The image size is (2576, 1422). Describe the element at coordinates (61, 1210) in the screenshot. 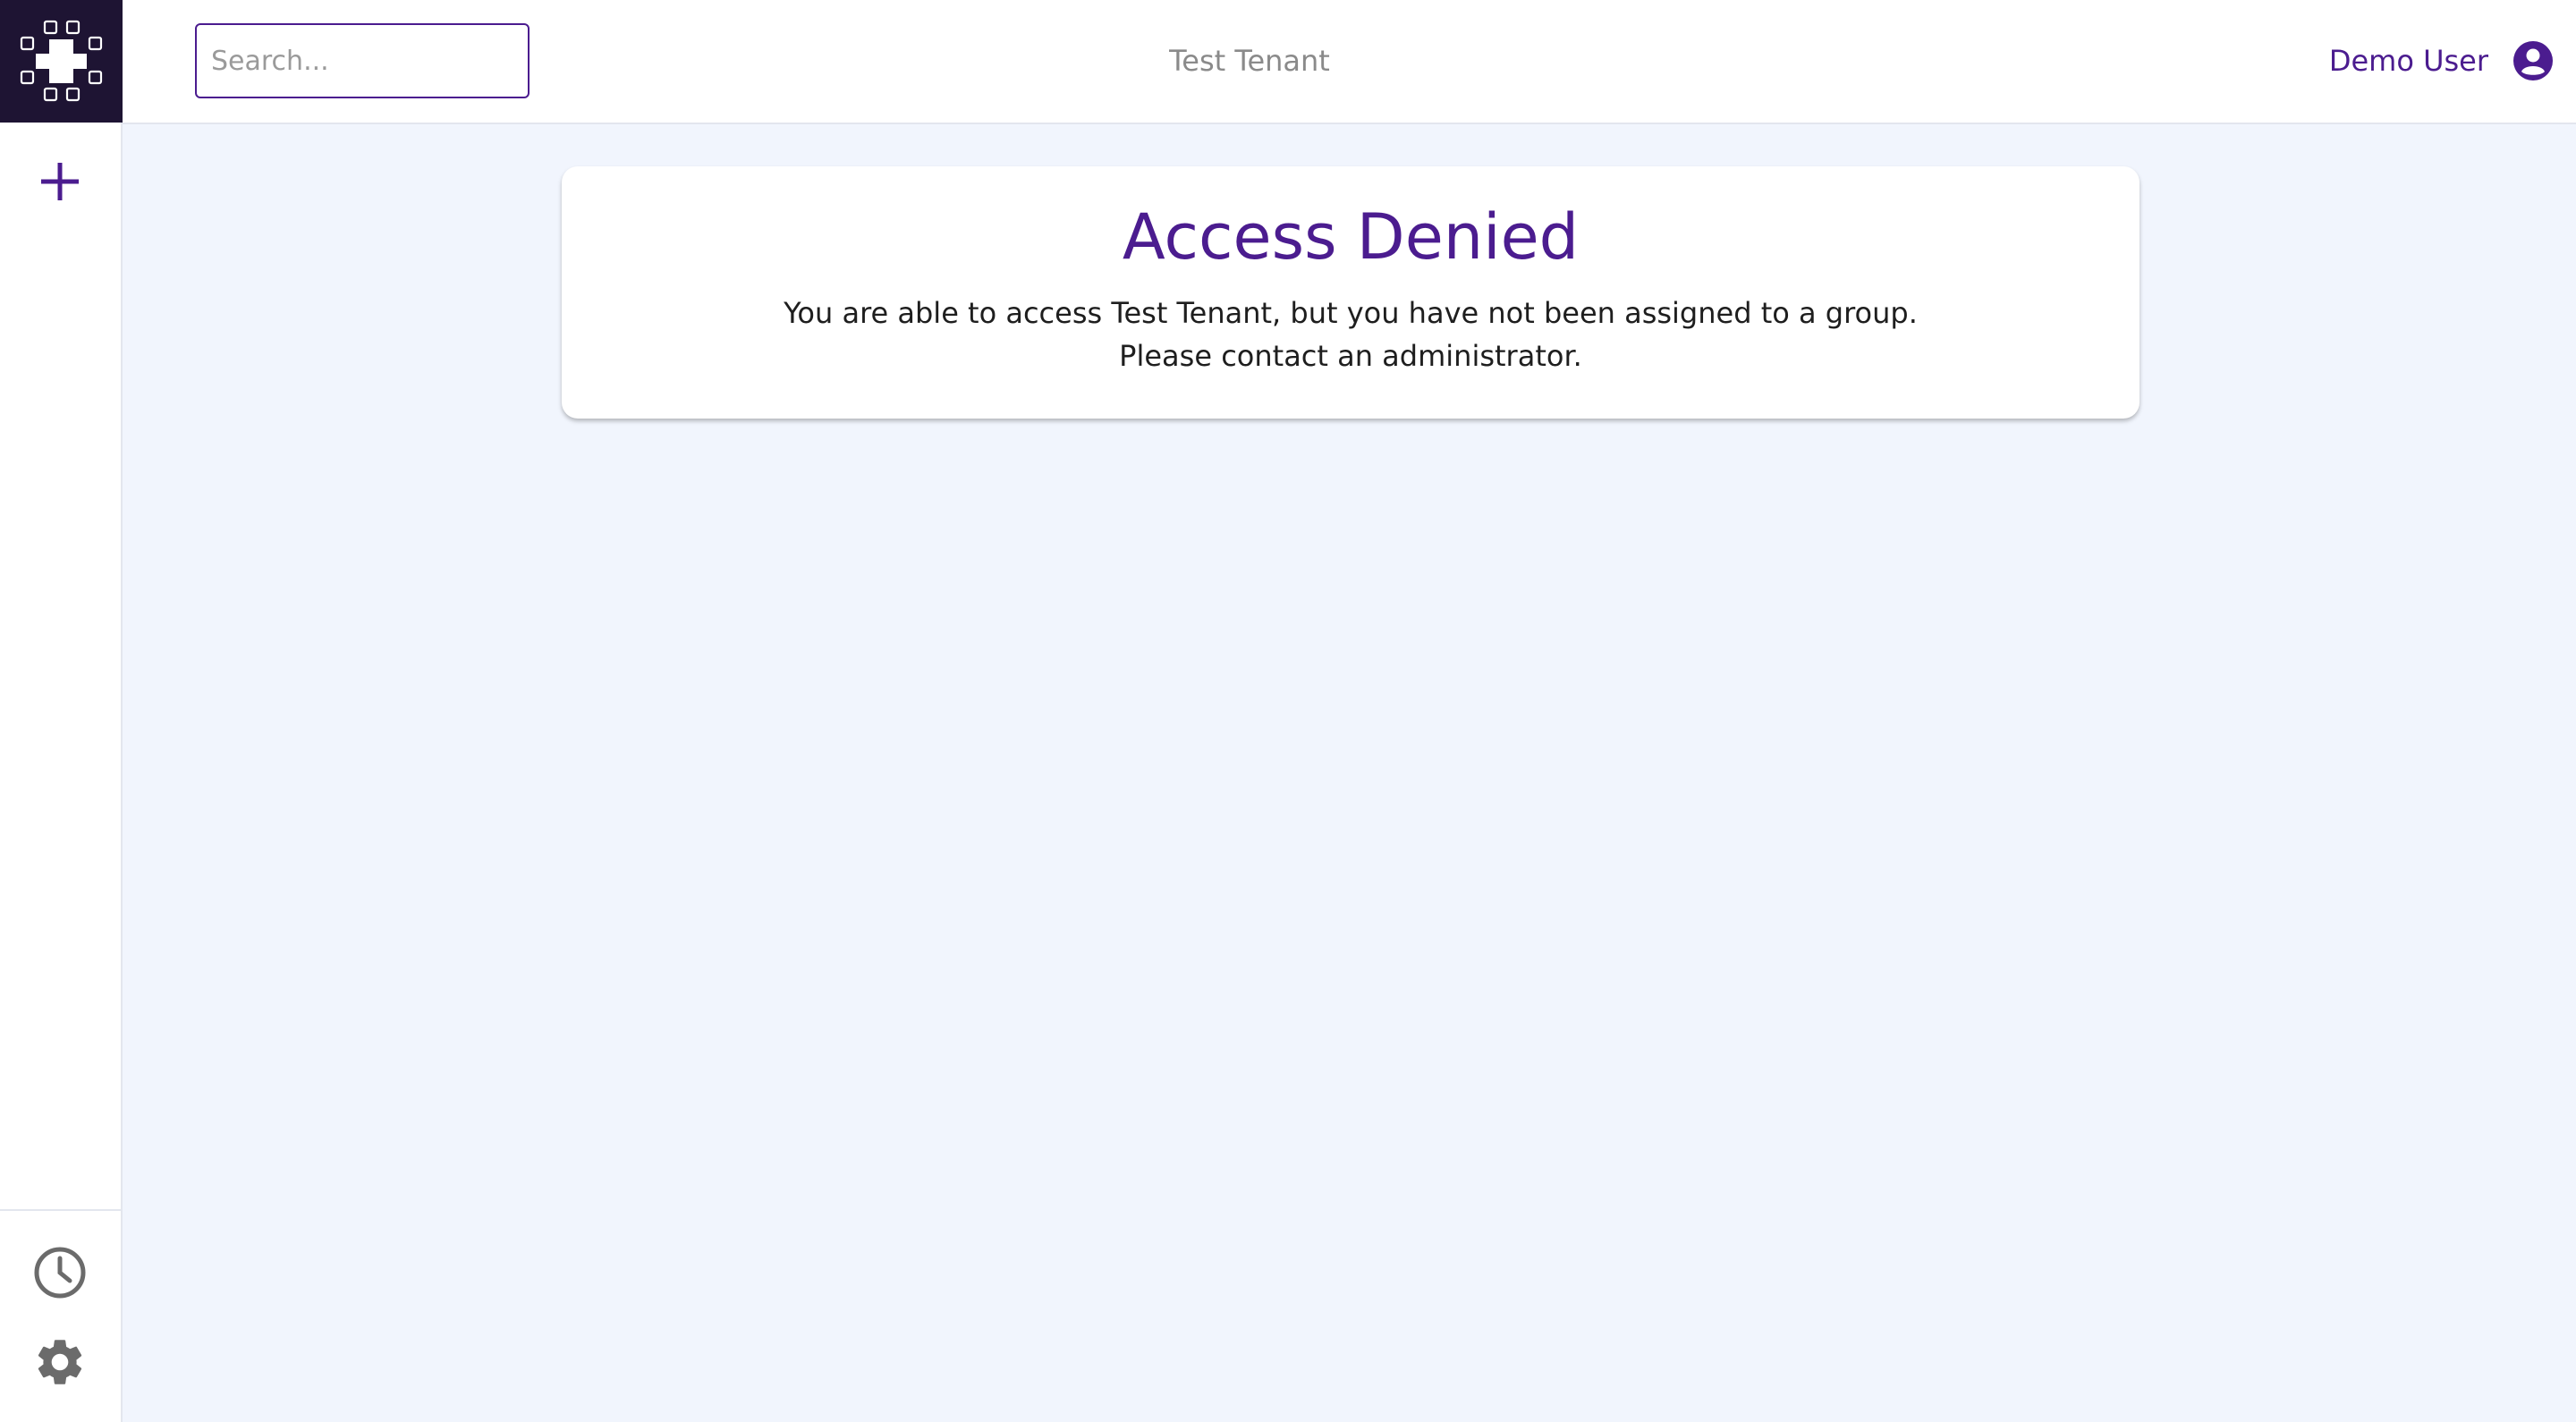

I see `sidebar-divider` at that location.